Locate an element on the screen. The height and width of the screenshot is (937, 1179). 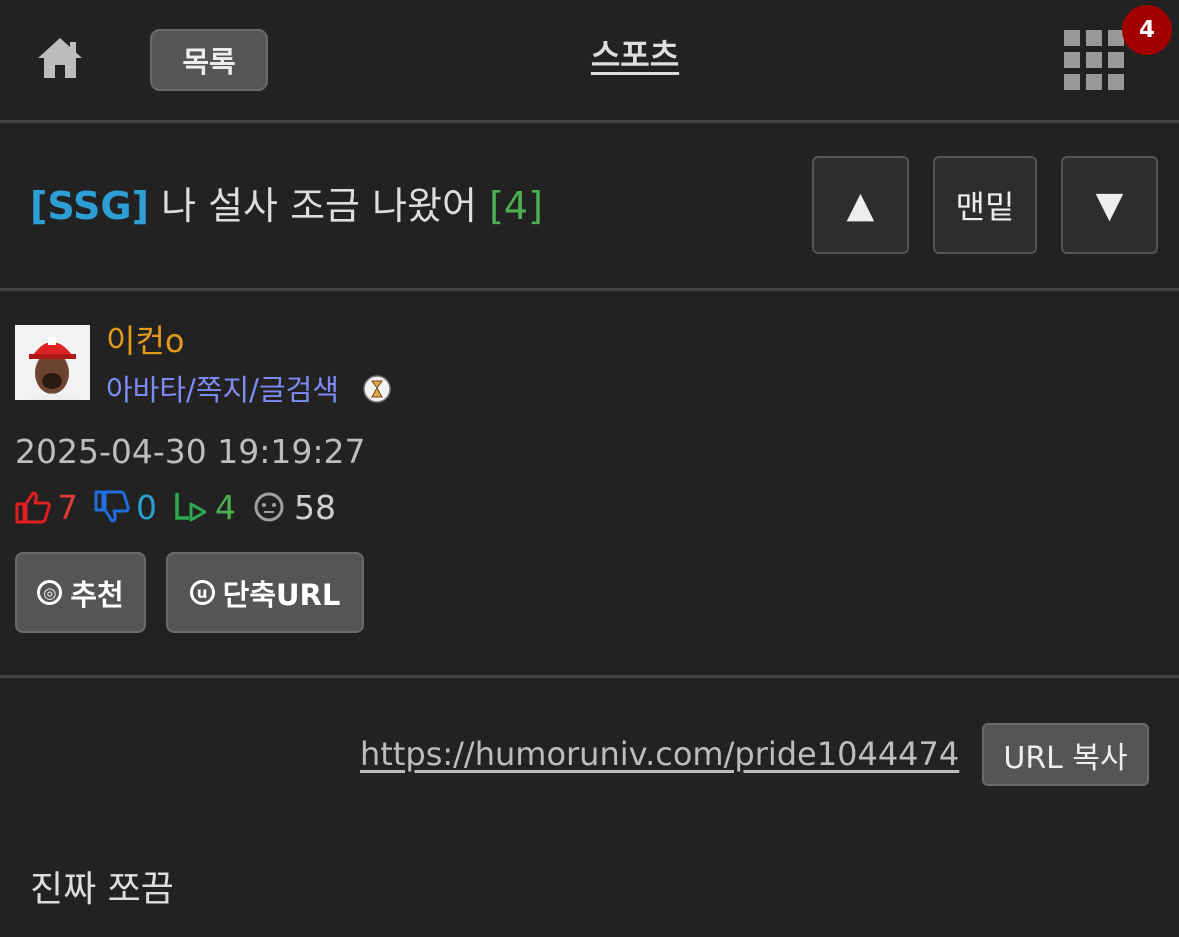
avatar is located at coordinates (52, 362).